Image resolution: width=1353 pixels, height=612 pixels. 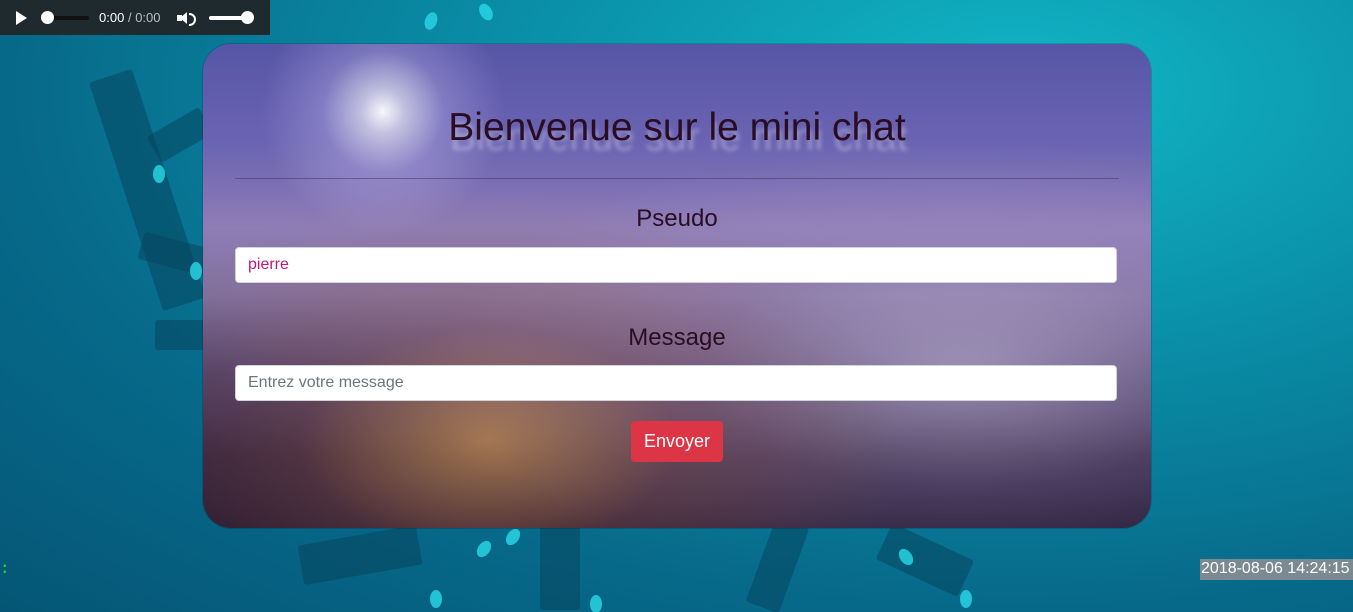 I want to click on volume-icon, so click(x=186, y=18).